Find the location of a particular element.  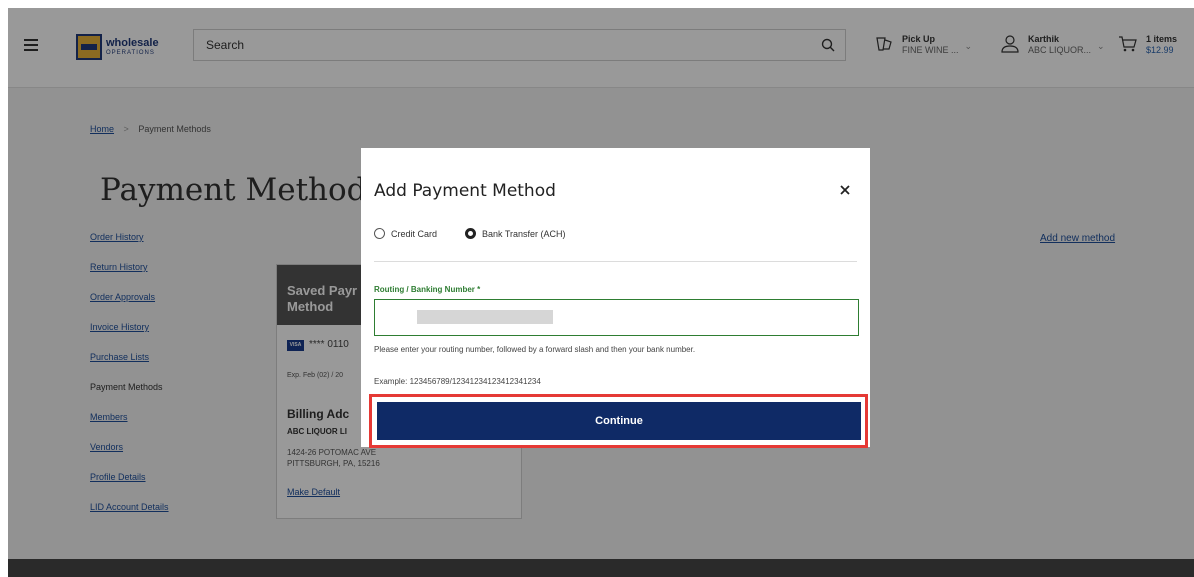

routing-number-label: Routing / Banking Number * is located at coordinates (427, 289).